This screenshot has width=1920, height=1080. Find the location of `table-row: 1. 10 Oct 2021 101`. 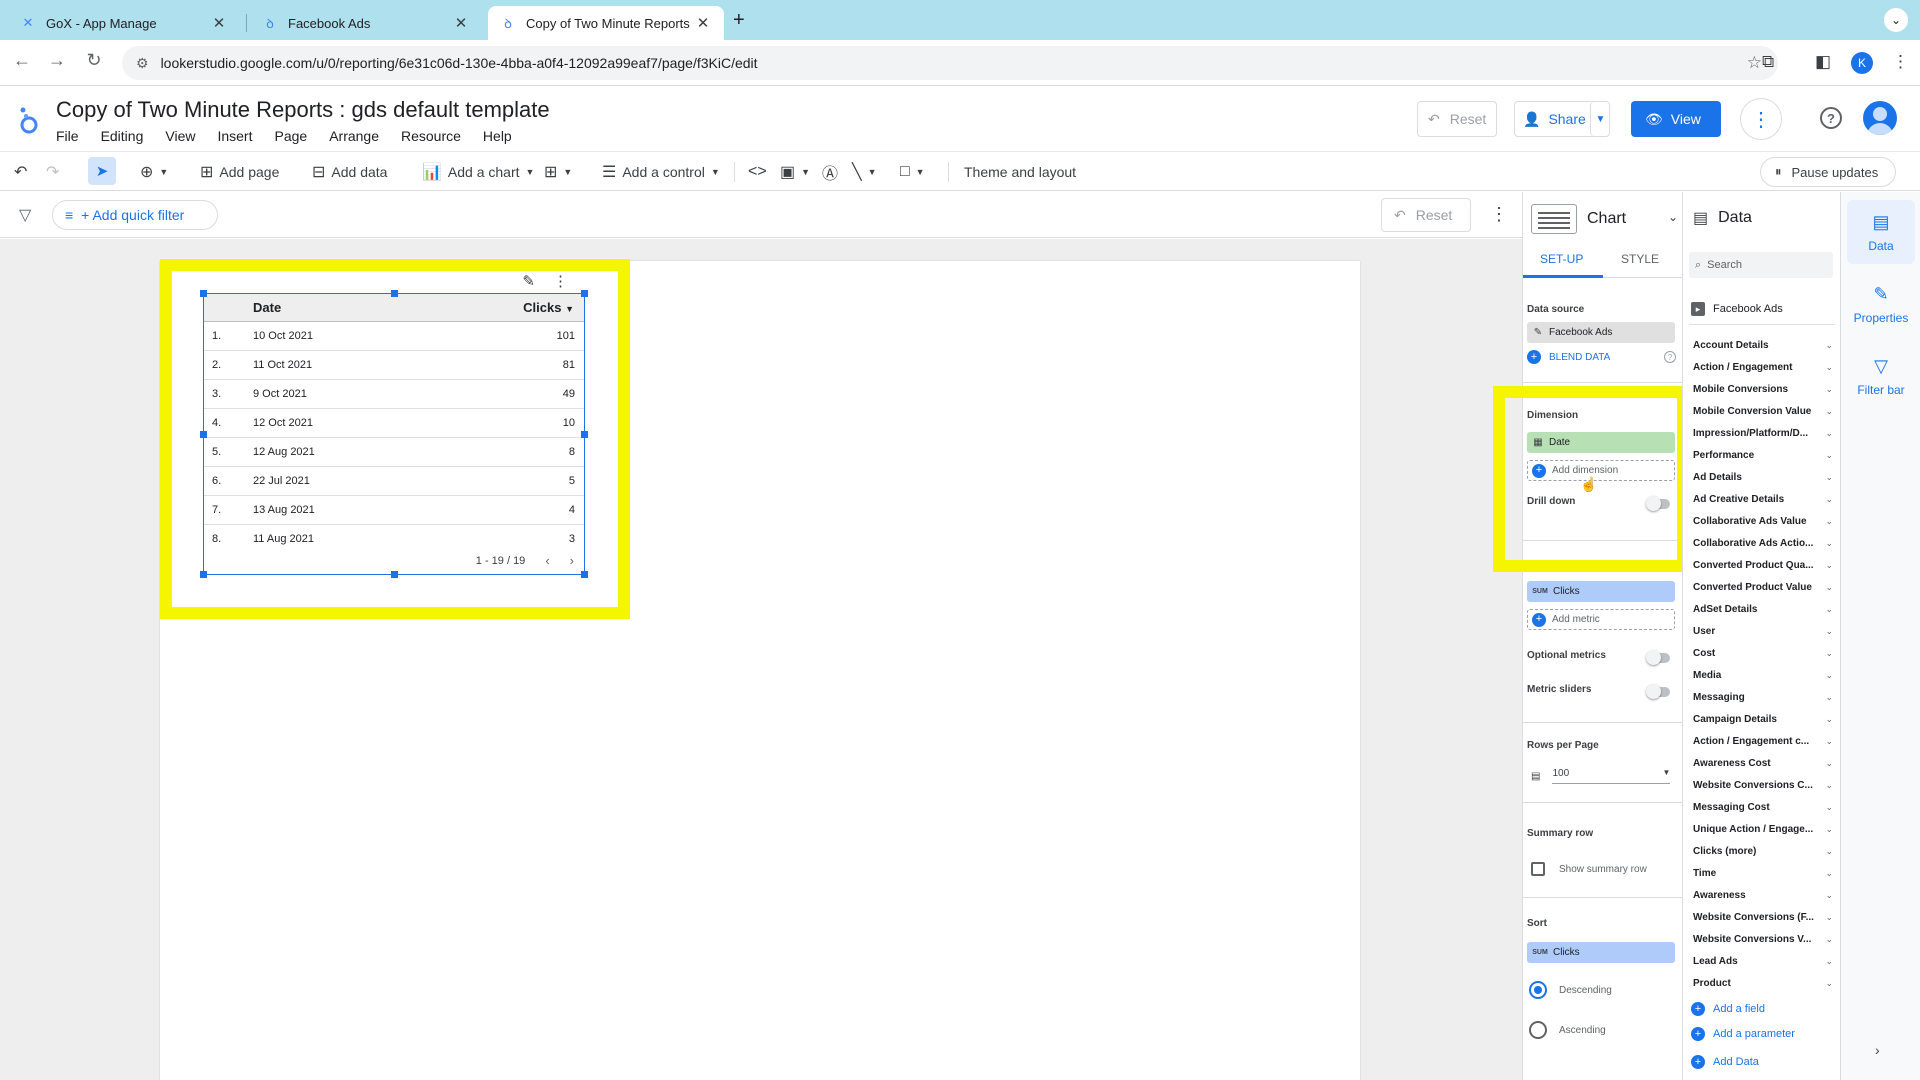

table-row: 1. 10 Oct 2021 101 is located at coordinates (394, 336).